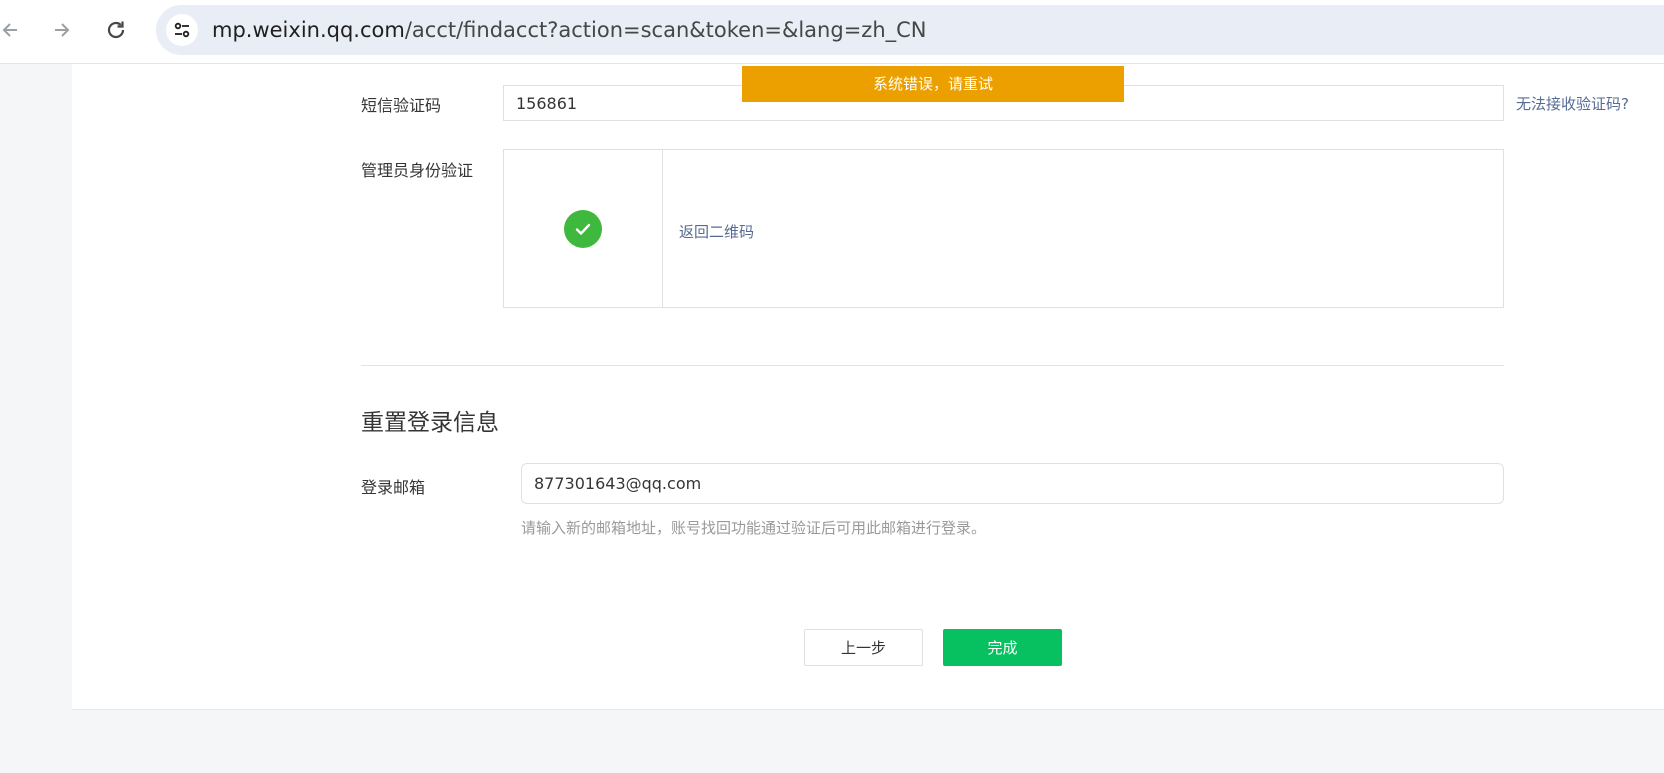 The height and width of the screenshot is (773, 1664). I want to click on site-info-button, so click(182, 30).